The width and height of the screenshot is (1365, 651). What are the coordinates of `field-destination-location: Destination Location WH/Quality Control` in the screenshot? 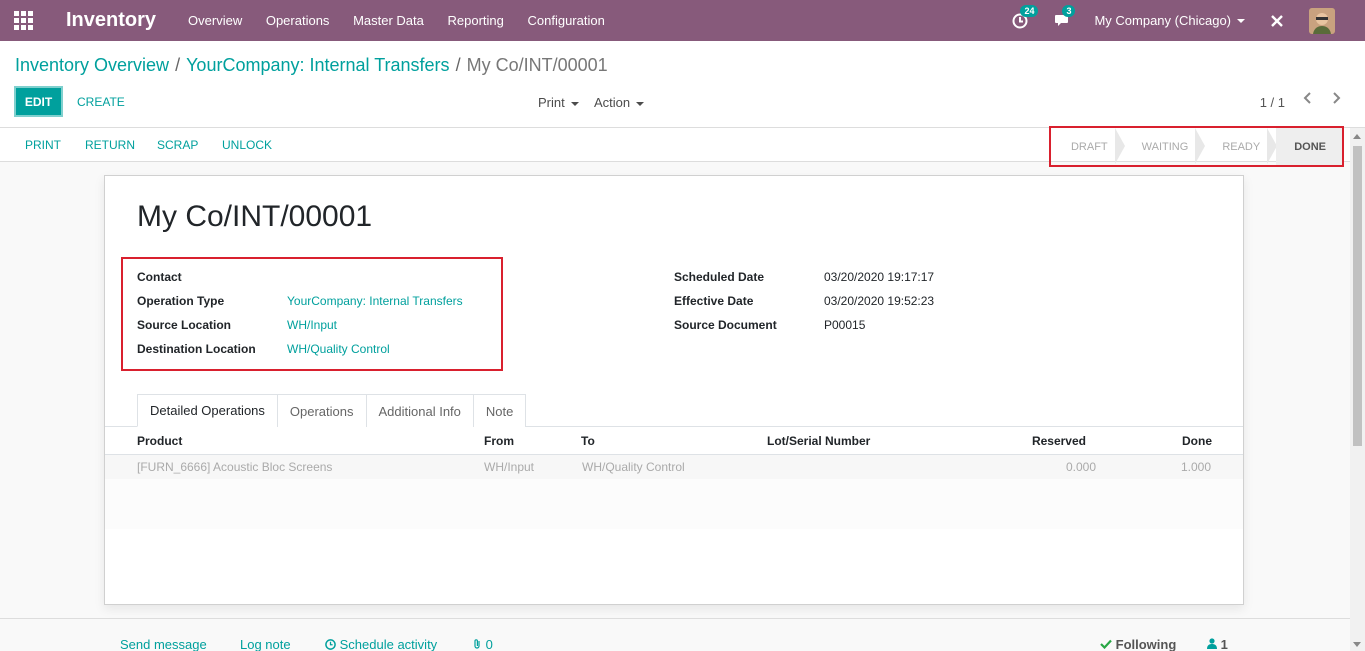 It's located at (300, 349).